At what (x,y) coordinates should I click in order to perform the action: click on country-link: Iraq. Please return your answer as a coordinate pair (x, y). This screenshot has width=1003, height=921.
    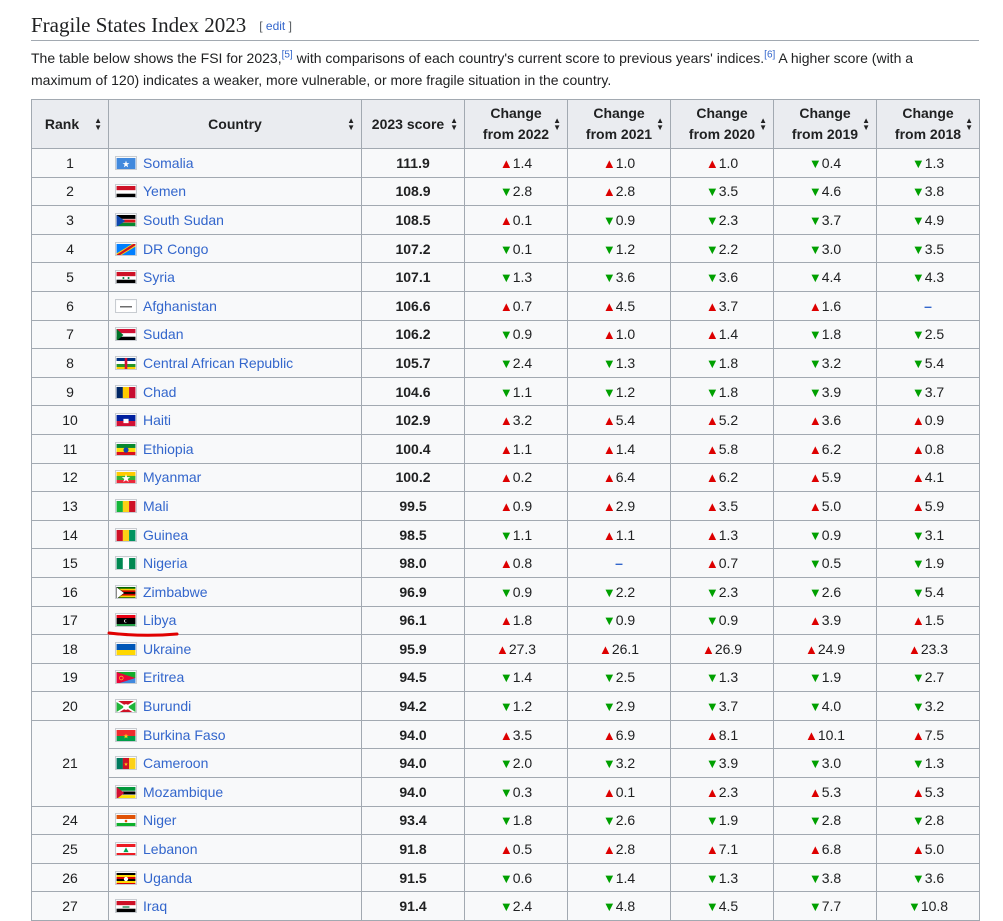
    Looking at the image, I should click on (155, 906).